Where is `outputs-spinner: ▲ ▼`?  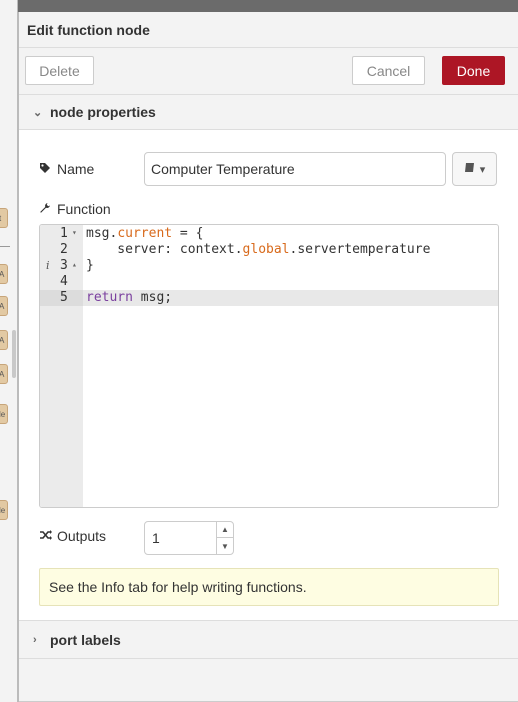
outputs-spinner: ▲ ▼ is located at coordinates (224, 538).